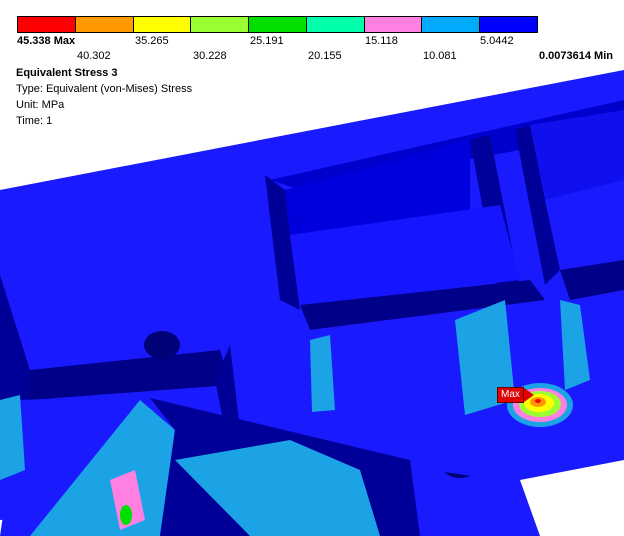 Image resolution: width=624 pixels, height=536 pixels. I want to click on result-time: Time: 1, so click(34, 121).